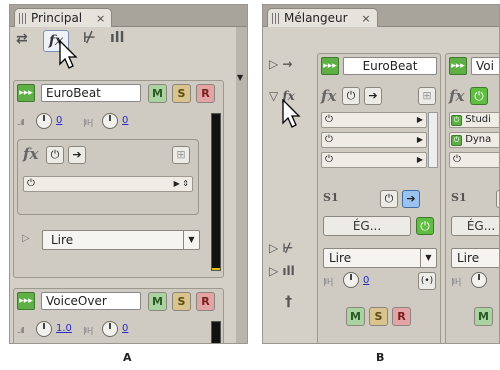  Describe the element at coordinates (456, 120) in the screenshot. I see `power-on-icon: ⏻` at that location.